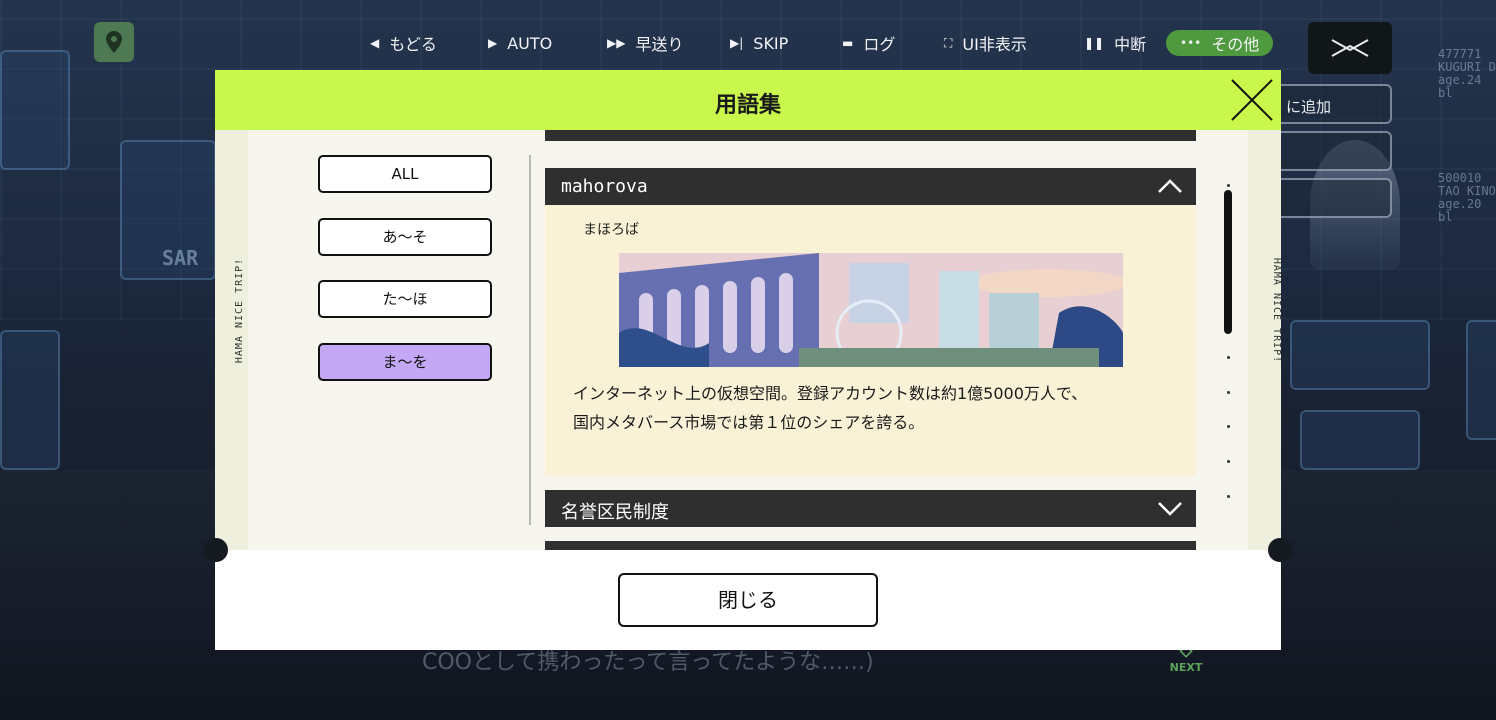 Image resolution: width=1496 pixels, height=720 pixels. I want to click on fast-forward-icon: ▶▶, so click(616, 43).